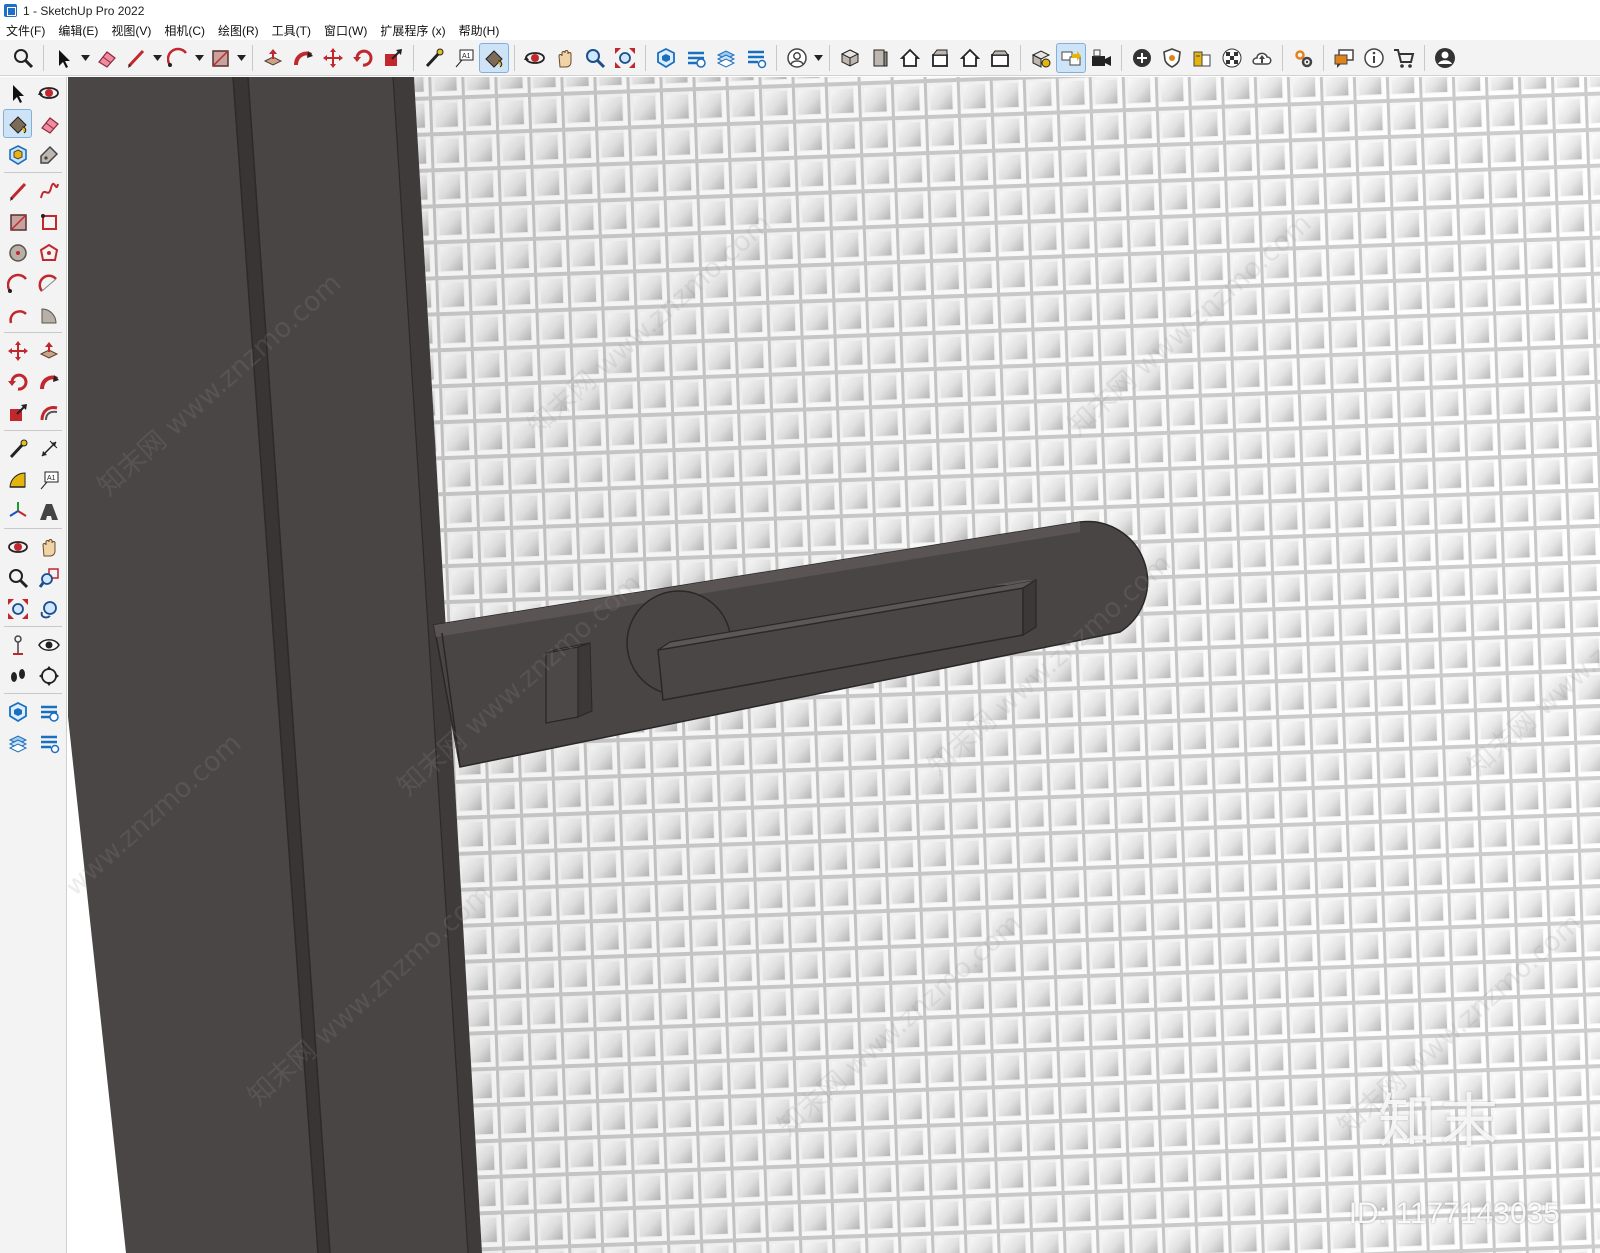  I want to click on rotate-tool-button, so click(17, 381).